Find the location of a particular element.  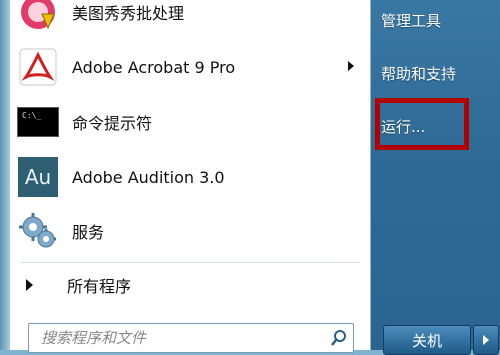

adobe-acrobat-icon is located at coordinates (38, 67).